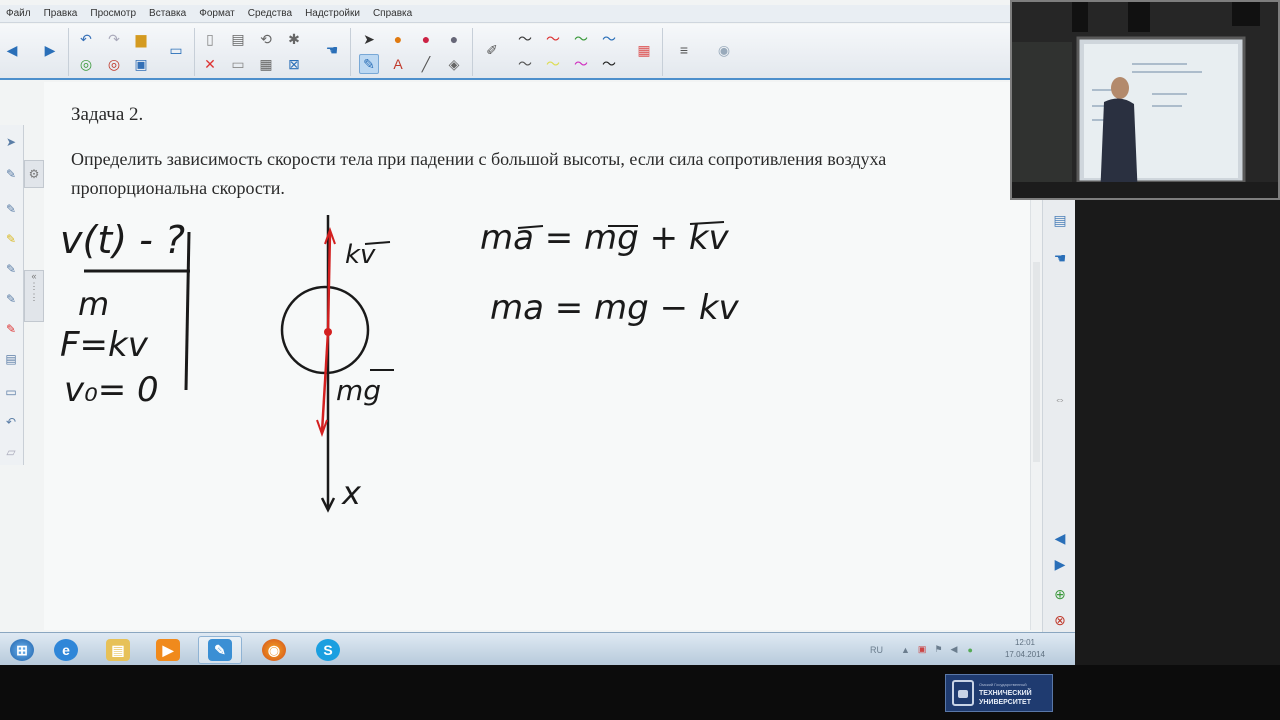  What do you see at coordinates (168, 650) in the screenshot?
I see `media-player-icon: ▶` at bounding box center [168, 650].